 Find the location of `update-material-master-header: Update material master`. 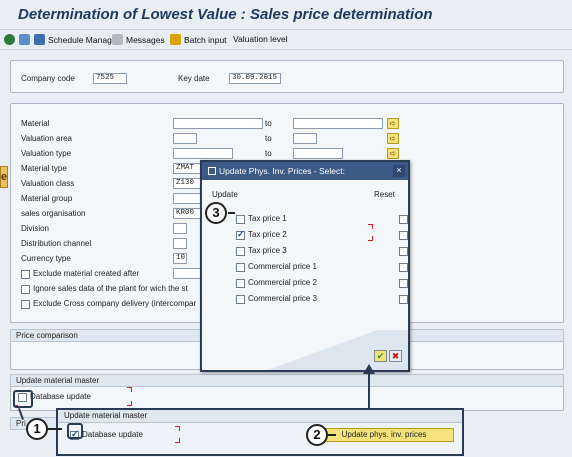

update-material-master-header: Update material master is located at coordinates (287, 380).